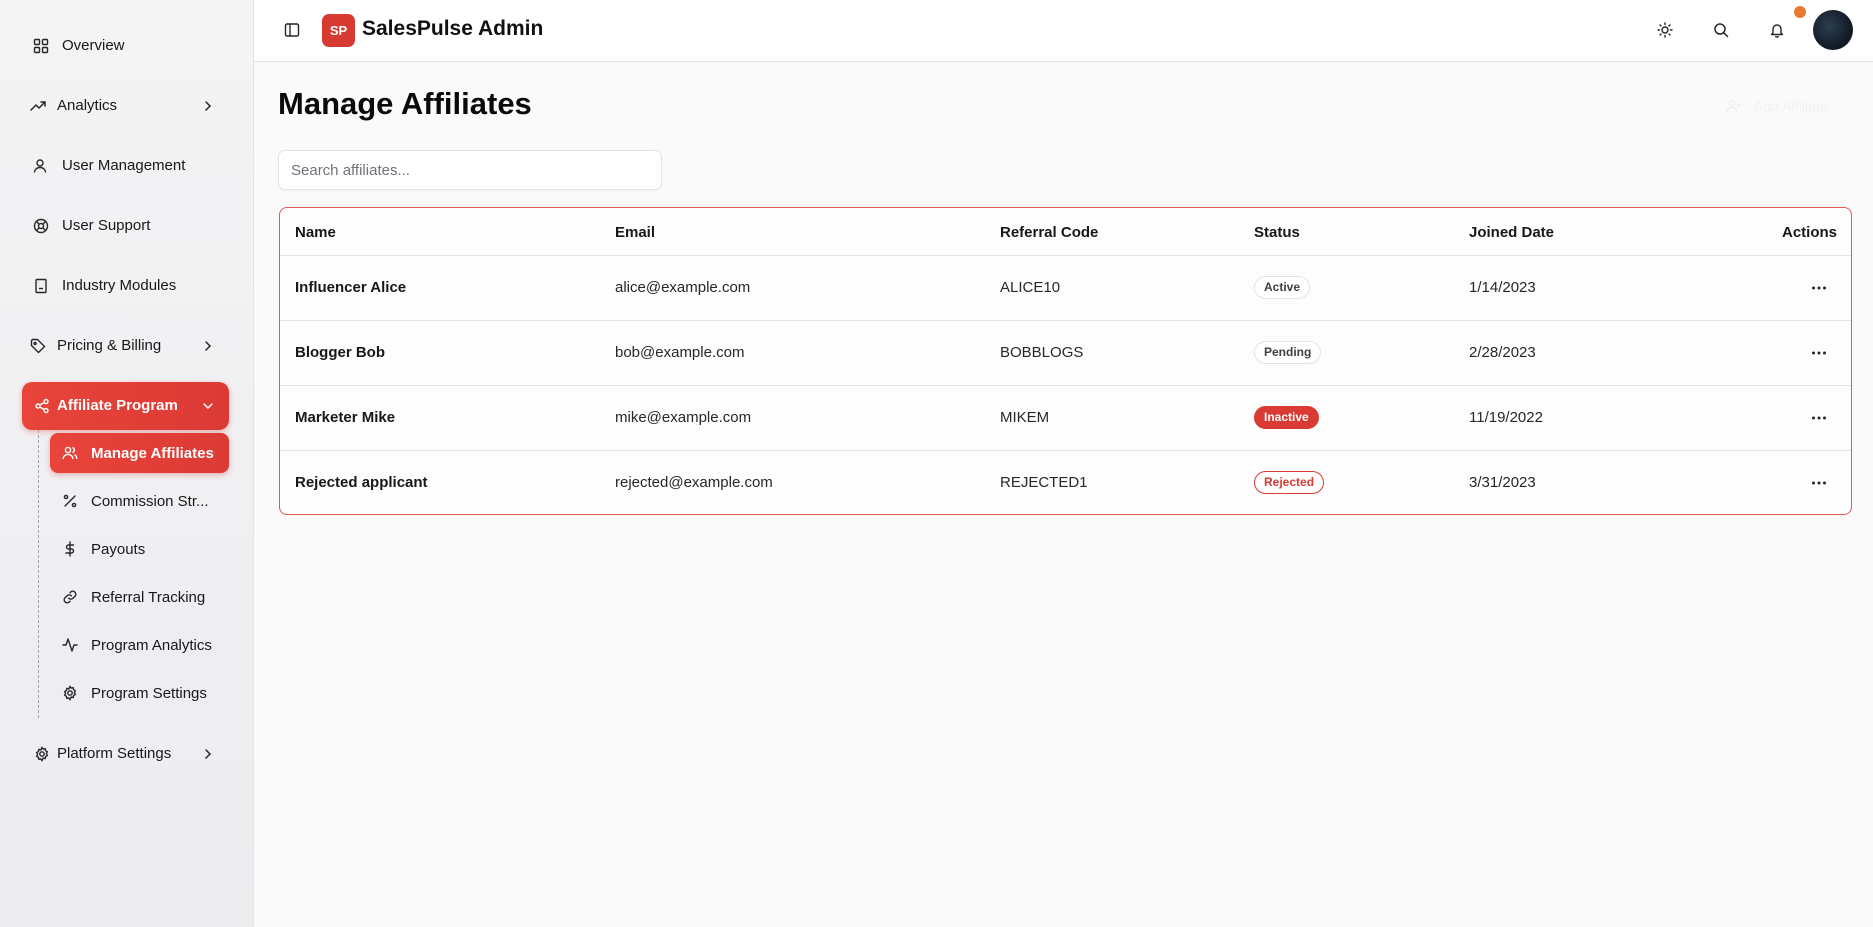 This screenshot has width=1873, height=927. What do you see at coordinates (38, 574) in the screenshot?
I see `submenu-guide-line` at bounding box center [38, 574].